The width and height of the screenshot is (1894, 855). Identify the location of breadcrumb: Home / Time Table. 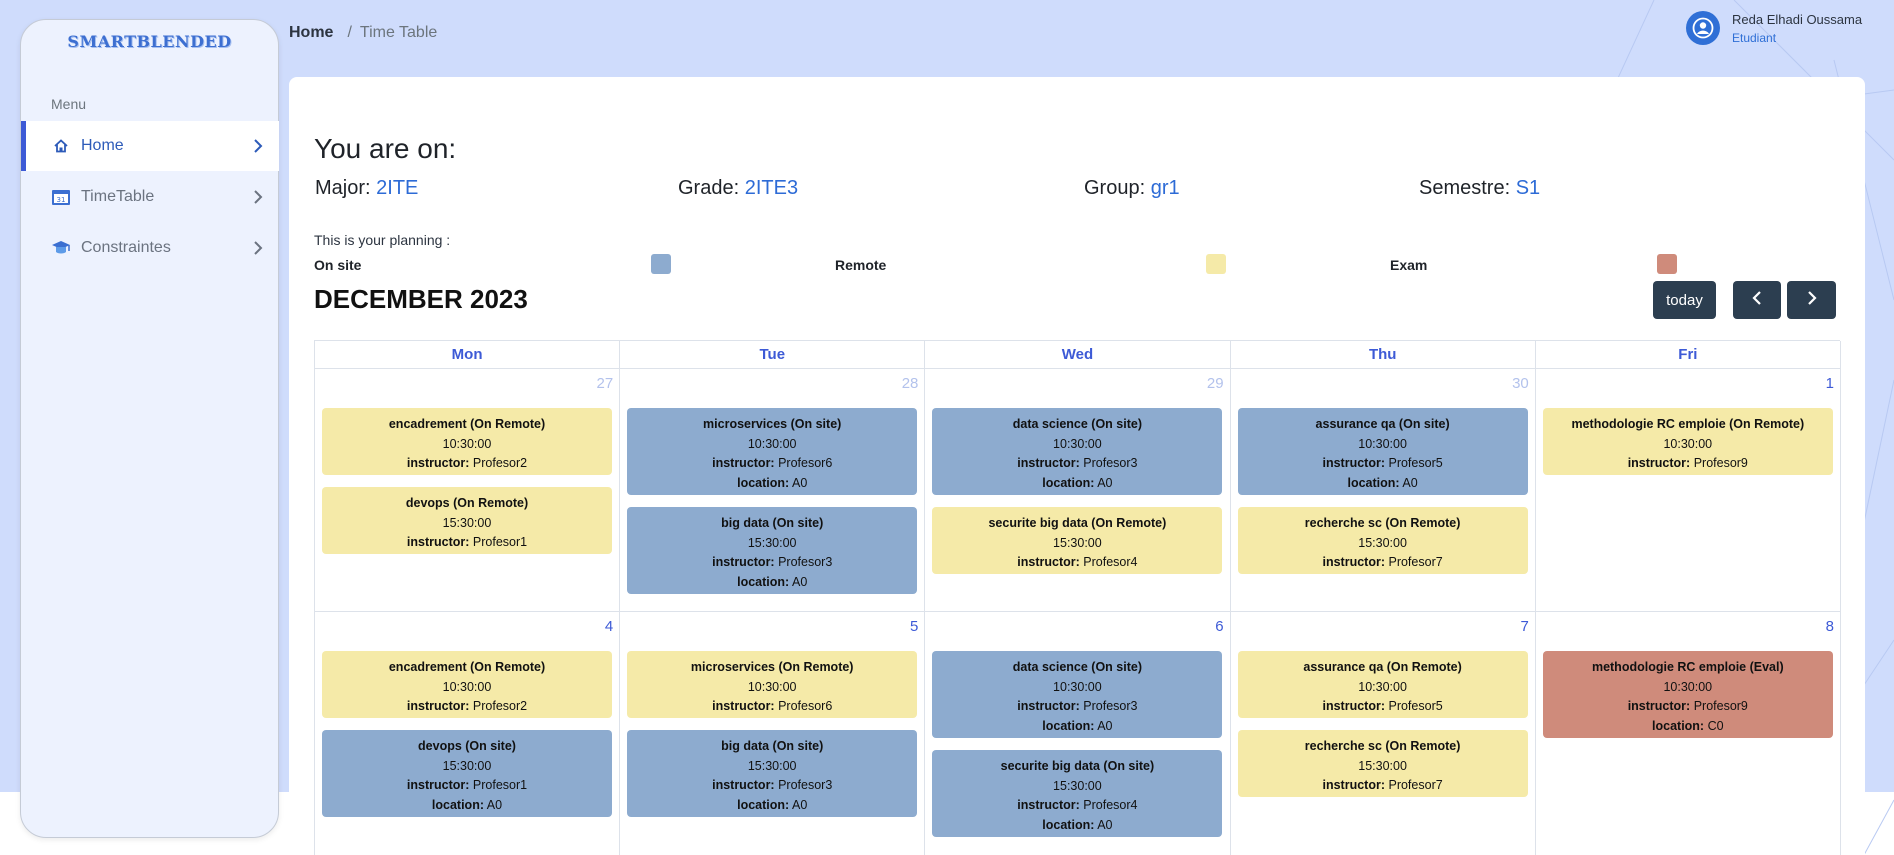
(363, 33).